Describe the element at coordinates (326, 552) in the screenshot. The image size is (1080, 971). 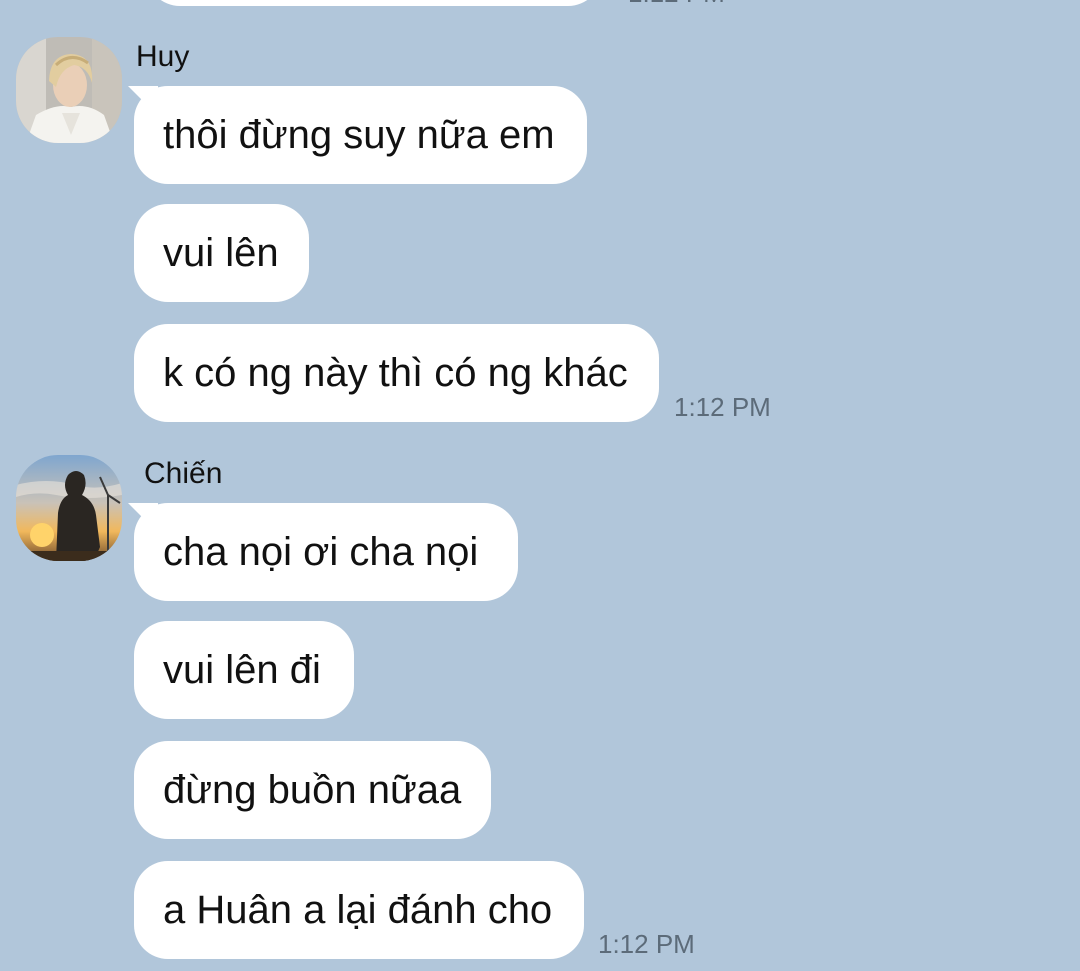
I see `message-bubble: cha nọi ơi cha nọi` at that location.